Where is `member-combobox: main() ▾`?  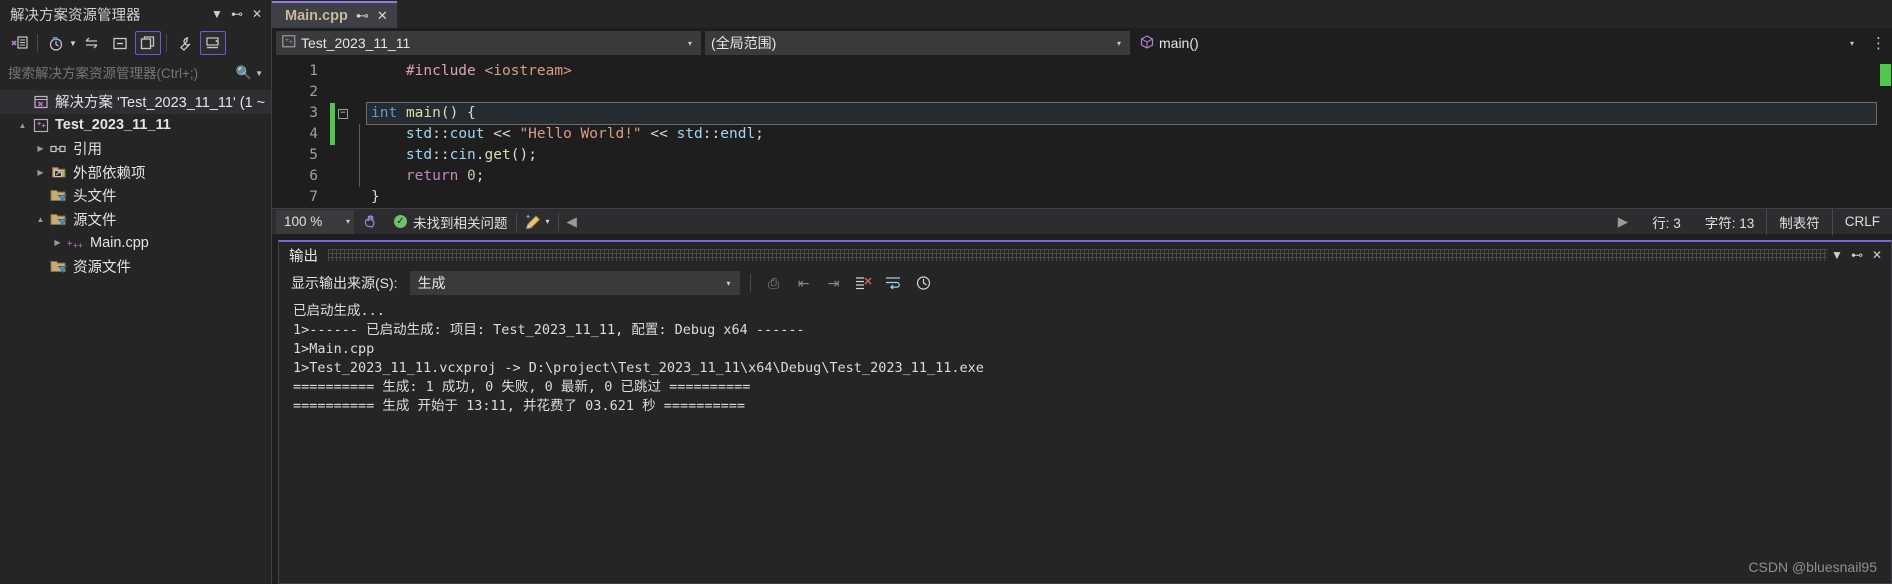
member-combobox: main() ▾ is located at coordinates (1498, 43).